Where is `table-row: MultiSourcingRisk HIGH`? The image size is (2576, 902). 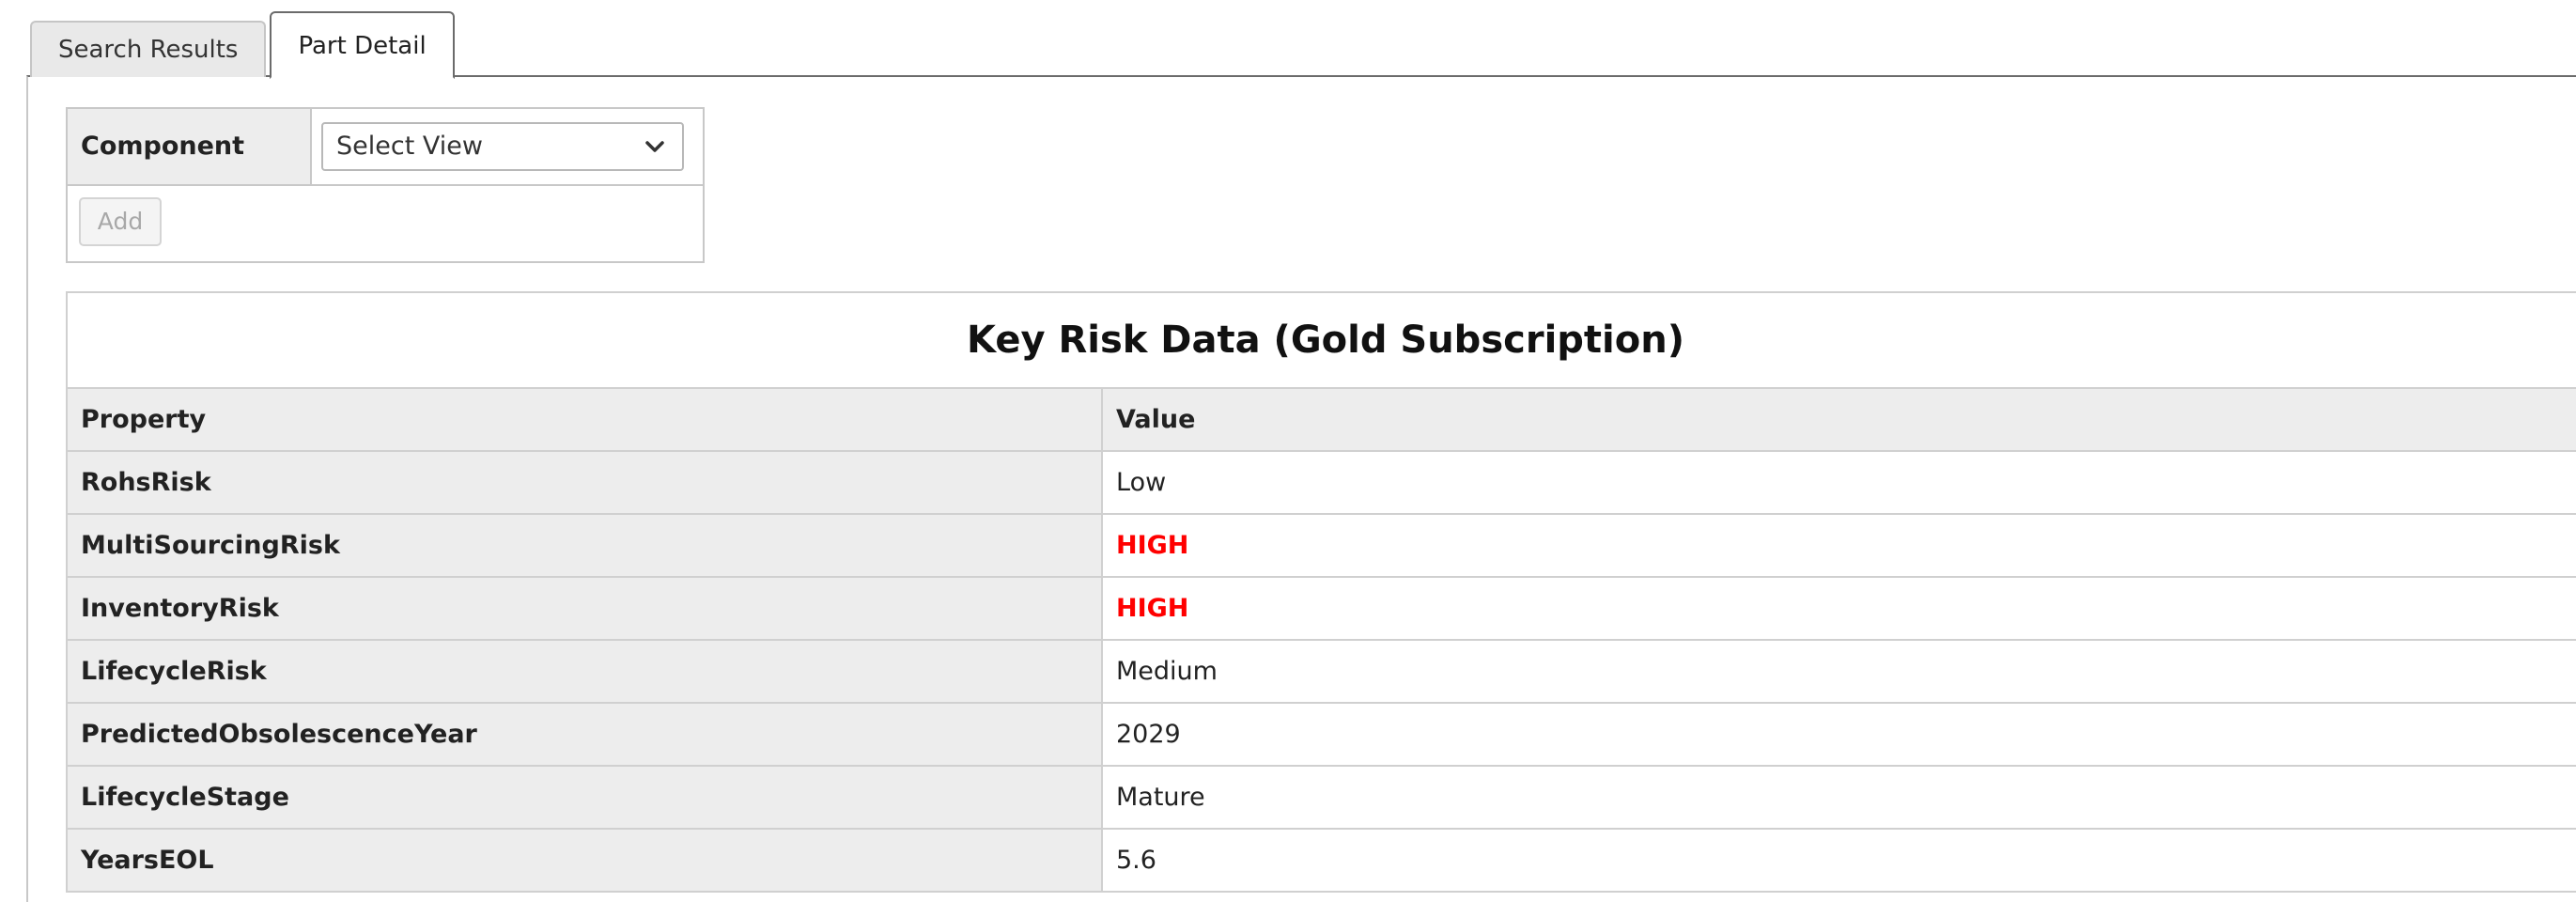
table-row: MultiSourcingRisk HIGH is located at coordinates (1321, 545).